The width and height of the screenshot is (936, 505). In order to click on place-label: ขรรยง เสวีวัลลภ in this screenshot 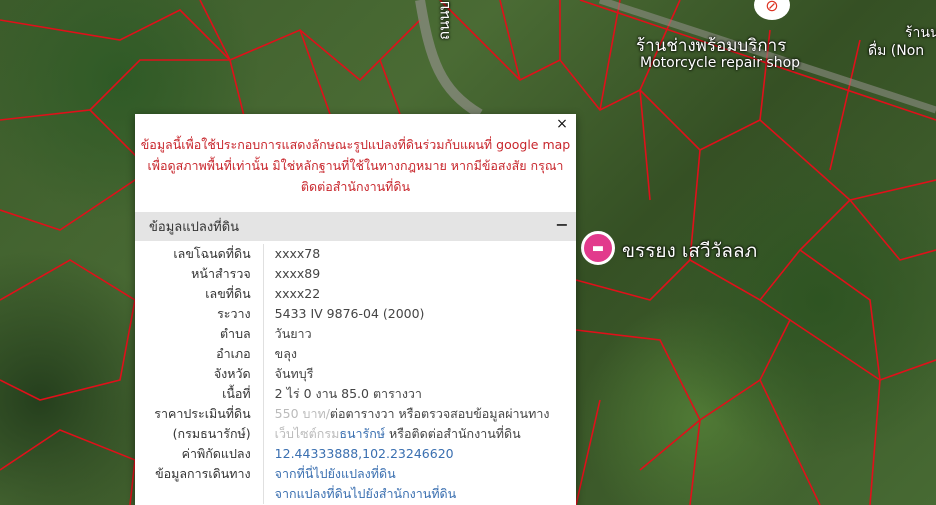, I will do `click(689, 251)`.